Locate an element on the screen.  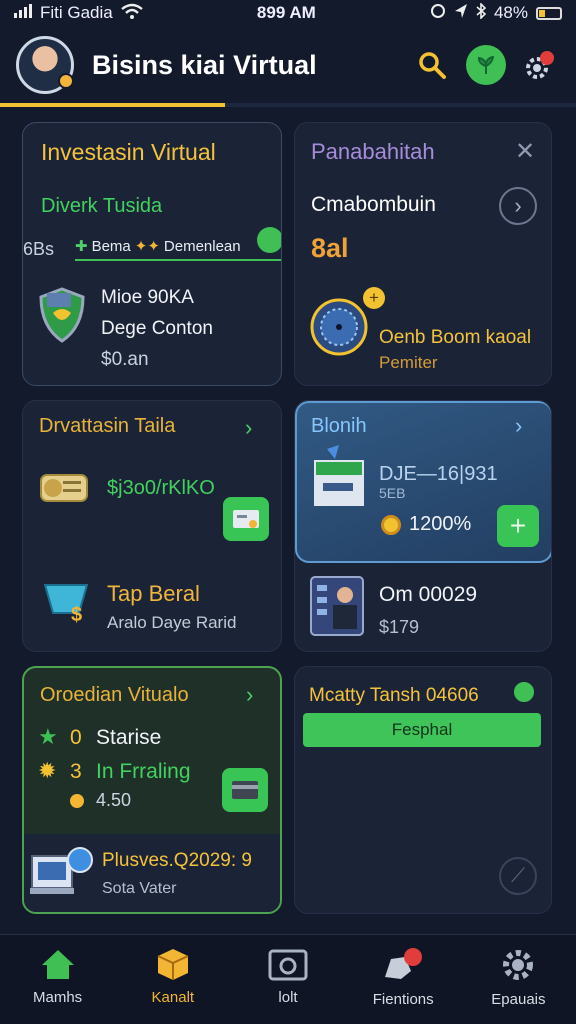
search-icon is located at coordinates (432, 65).